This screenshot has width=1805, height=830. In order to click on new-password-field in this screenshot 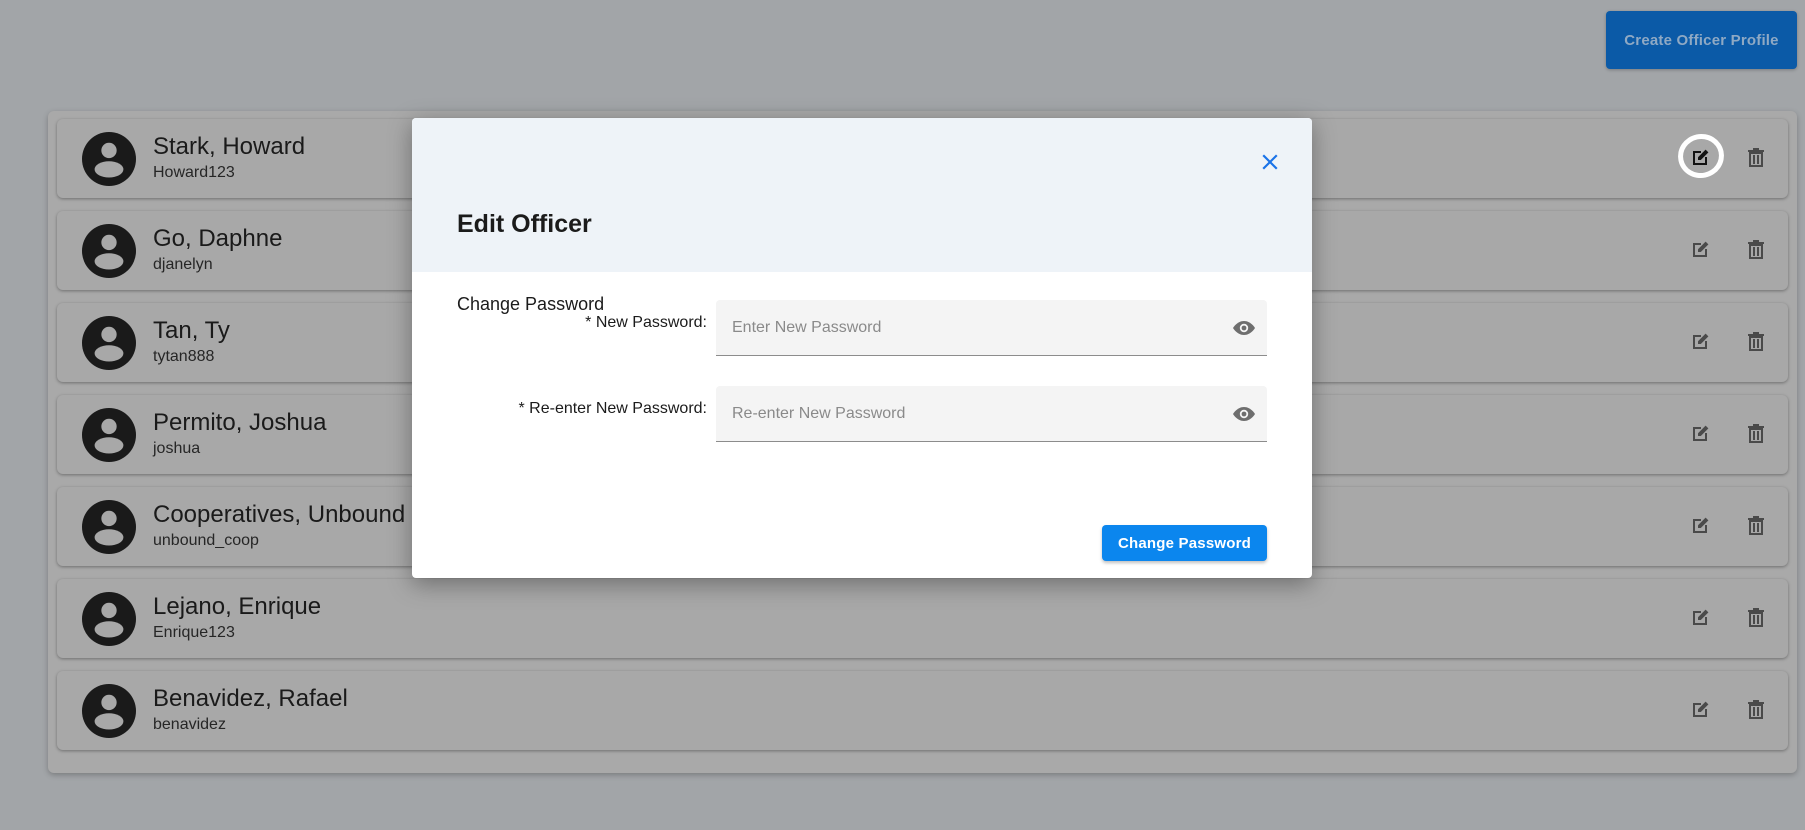, I will do `click(991, 328)`.